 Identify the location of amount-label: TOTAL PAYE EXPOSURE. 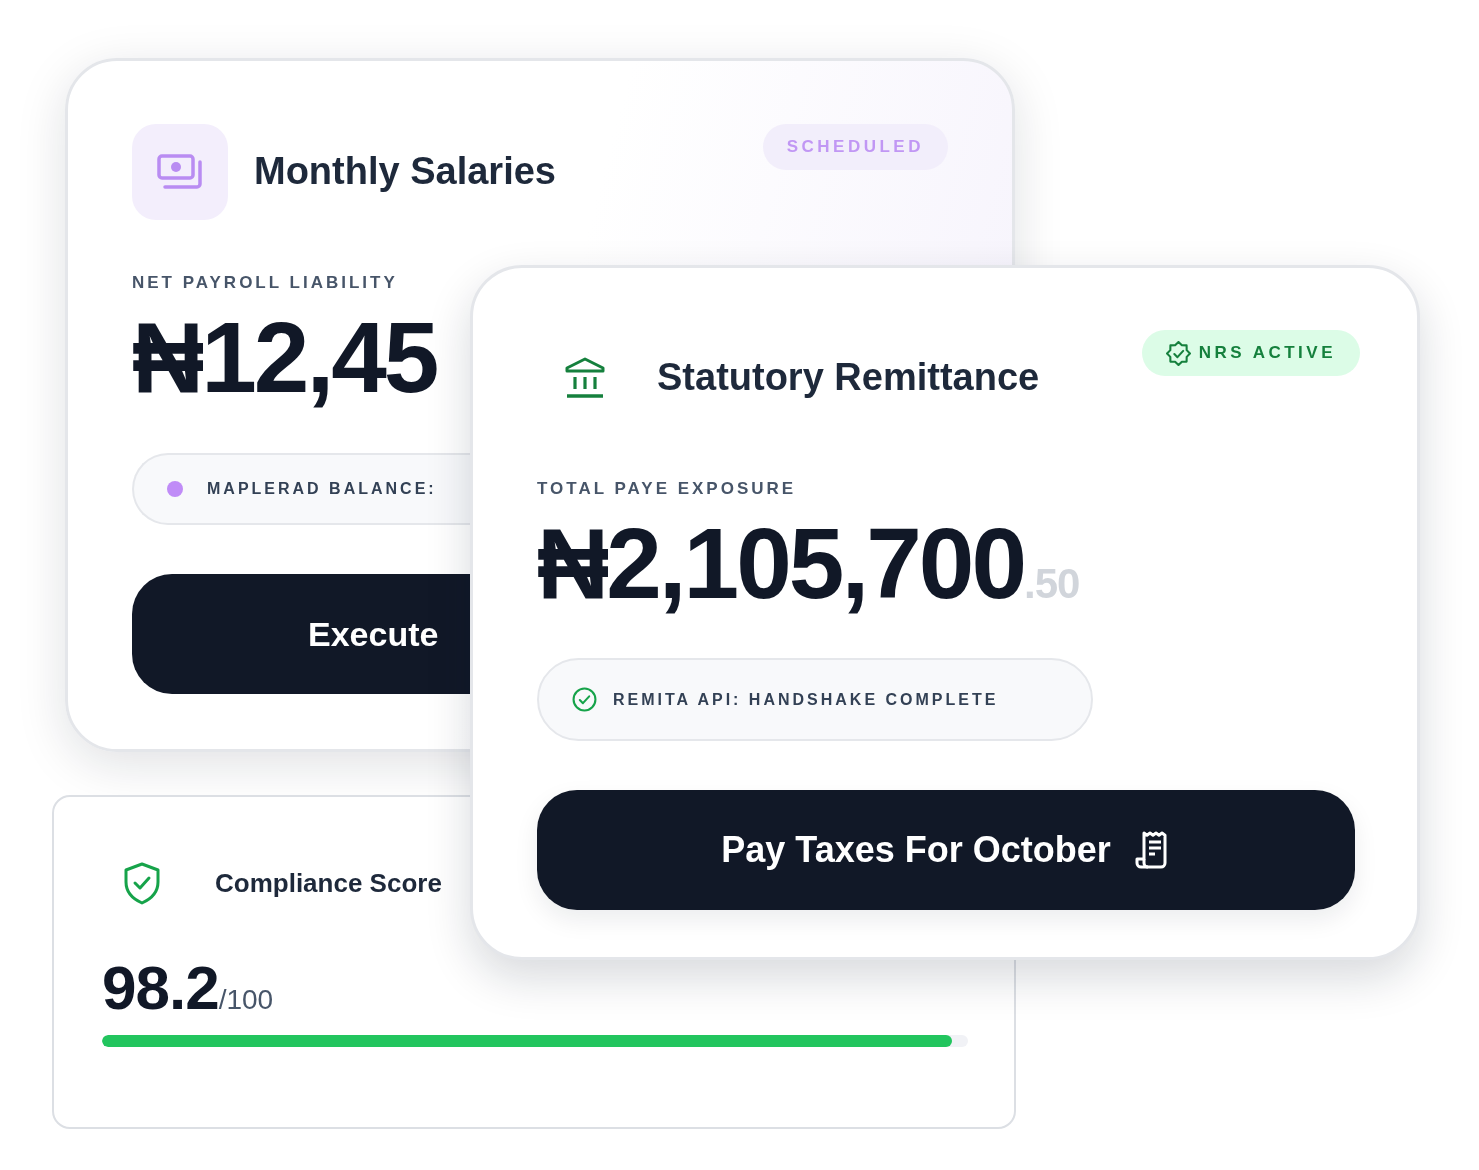
(667, 489).